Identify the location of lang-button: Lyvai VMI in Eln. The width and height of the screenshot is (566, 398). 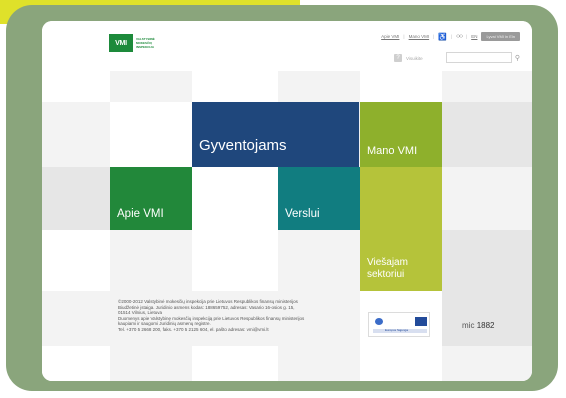
(500, 36).